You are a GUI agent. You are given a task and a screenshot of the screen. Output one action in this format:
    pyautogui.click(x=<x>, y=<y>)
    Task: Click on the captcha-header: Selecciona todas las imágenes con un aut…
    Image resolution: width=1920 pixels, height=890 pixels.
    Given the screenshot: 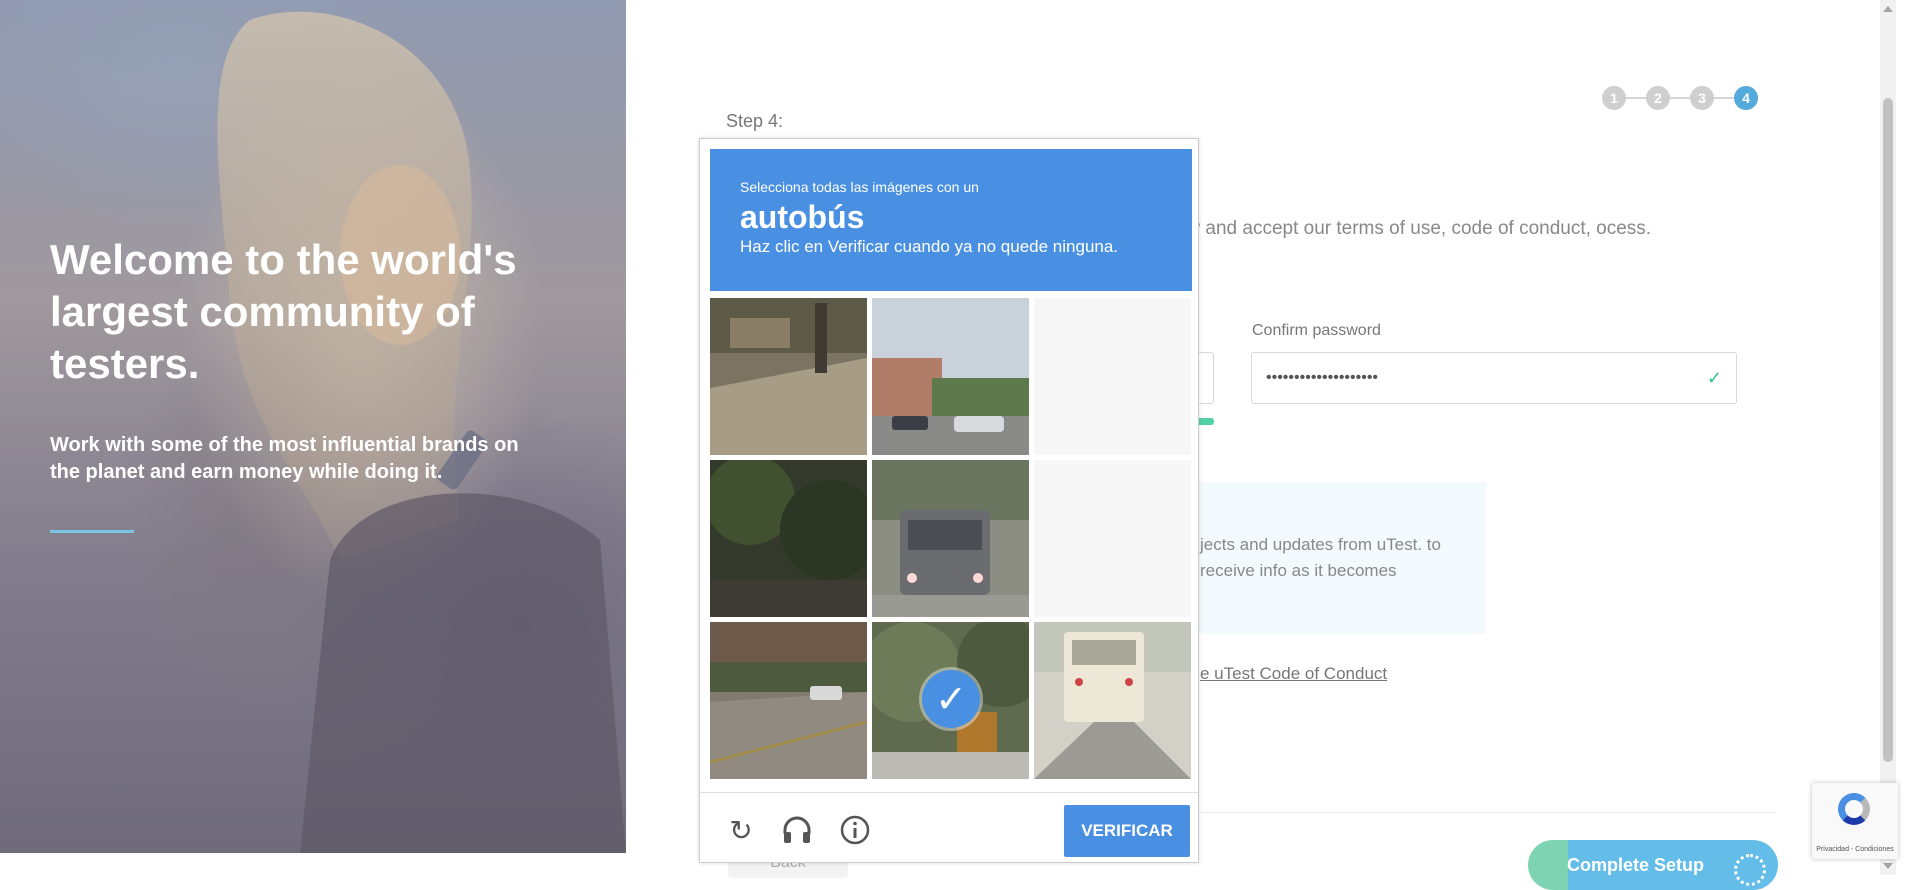 What is the action you would take?
    pyautogui.click(x=951, y=220)
    